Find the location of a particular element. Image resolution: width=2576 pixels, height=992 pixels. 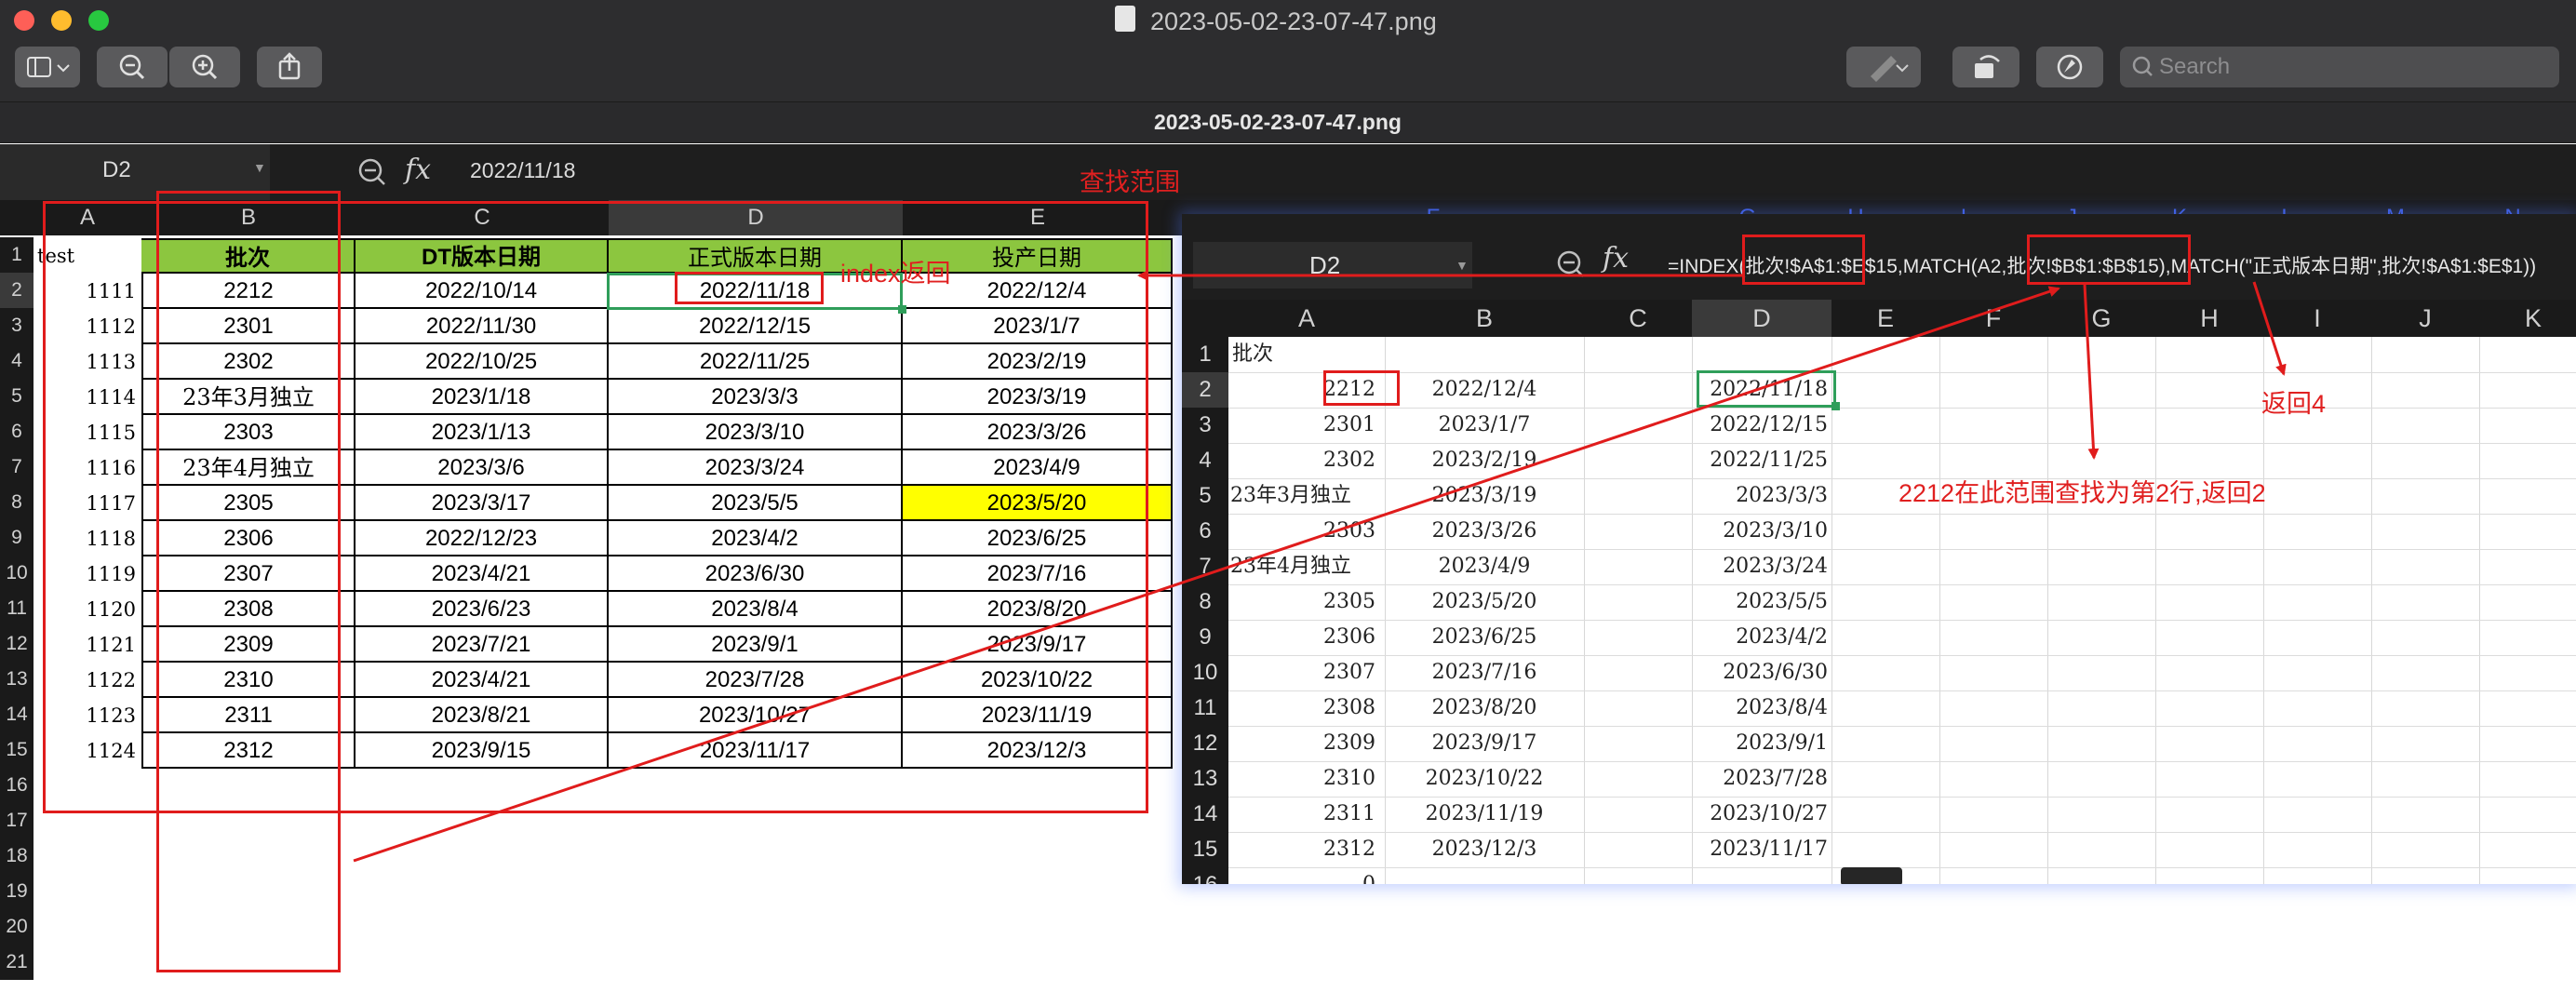

overlay-cell-production-date: 2023/11/19 is located at coordinates (1484, 815).